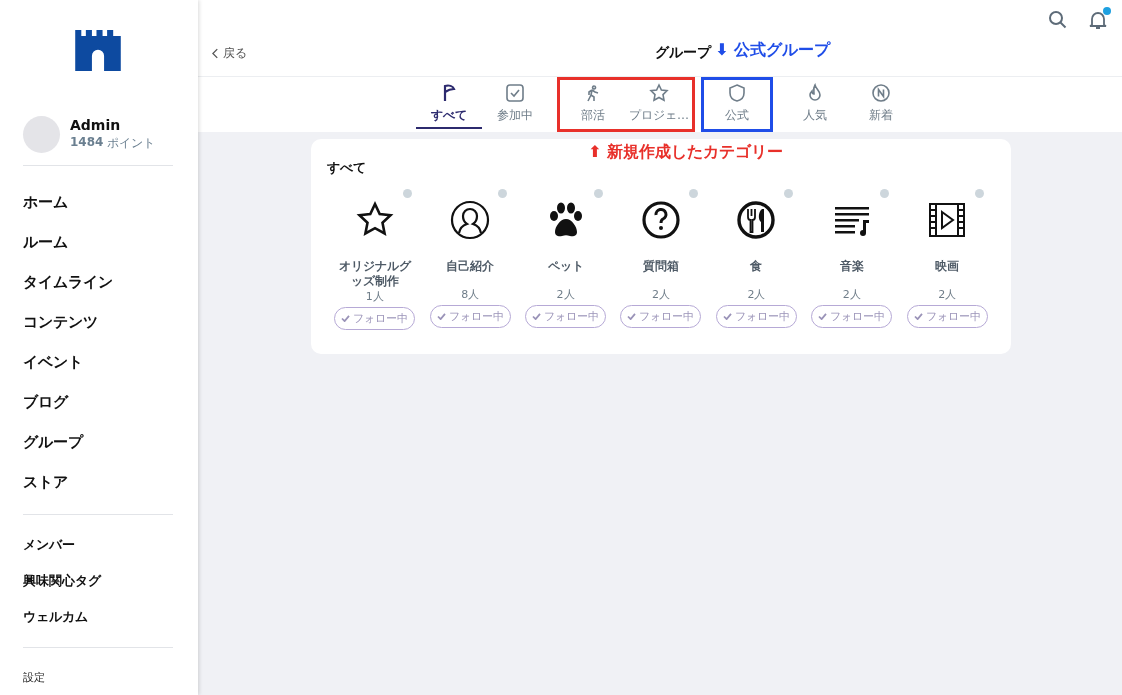  Describe the element at coordinates (737, 104) in the screenshot. I see `category-tab: 公式` at that location.